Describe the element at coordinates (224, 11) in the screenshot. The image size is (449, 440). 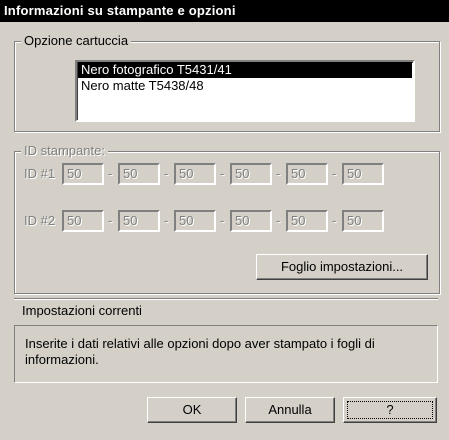
I see `window-title: Informazioni su stampante e opzioni` at that location.